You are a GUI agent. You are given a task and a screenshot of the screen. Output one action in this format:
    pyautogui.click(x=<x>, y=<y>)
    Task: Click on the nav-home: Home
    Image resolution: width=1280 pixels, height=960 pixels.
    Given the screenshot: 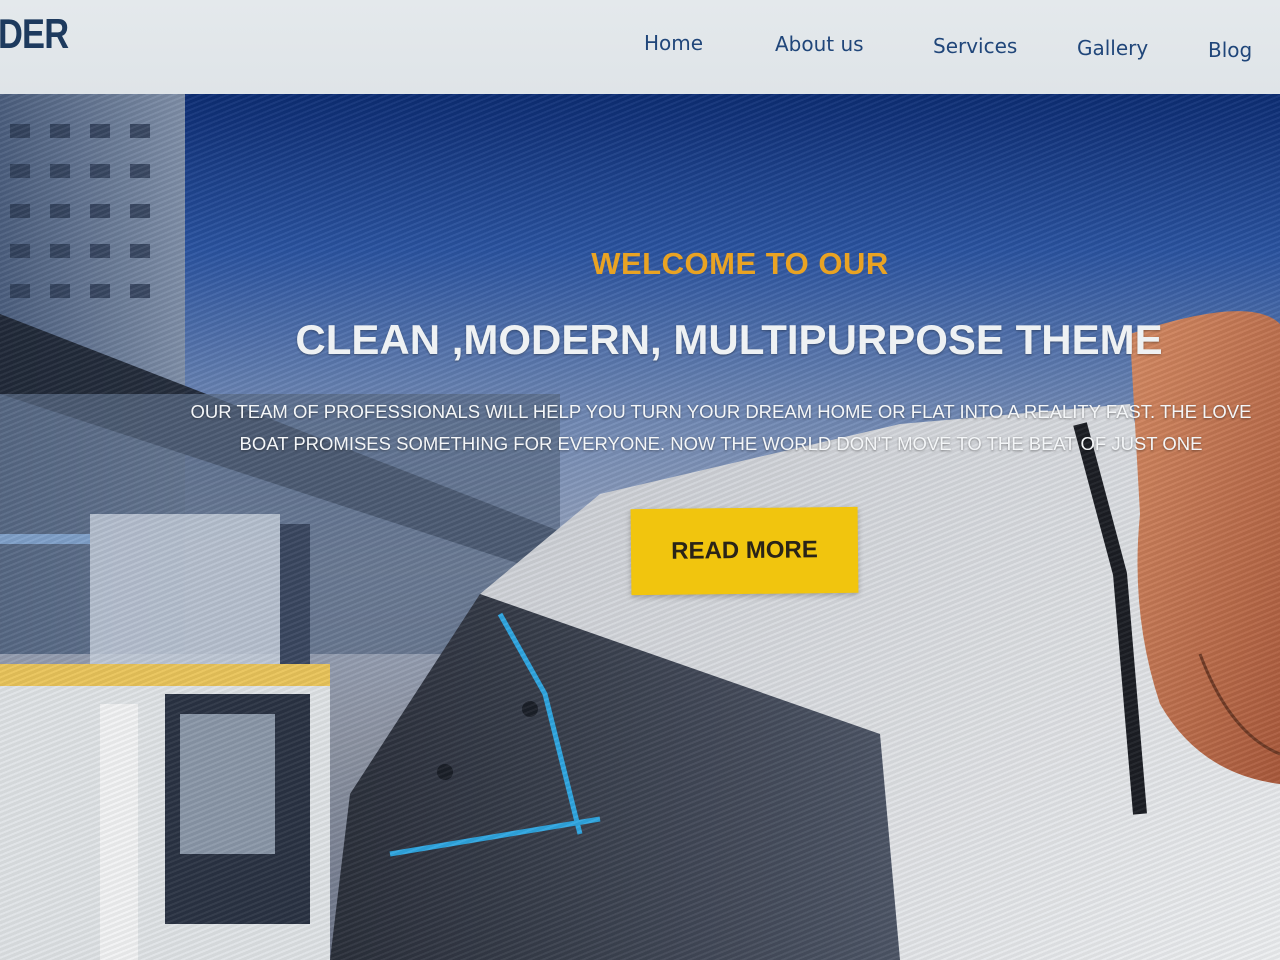 What is the action you would take?
    pyautogui.click(x=673, y=43)
    